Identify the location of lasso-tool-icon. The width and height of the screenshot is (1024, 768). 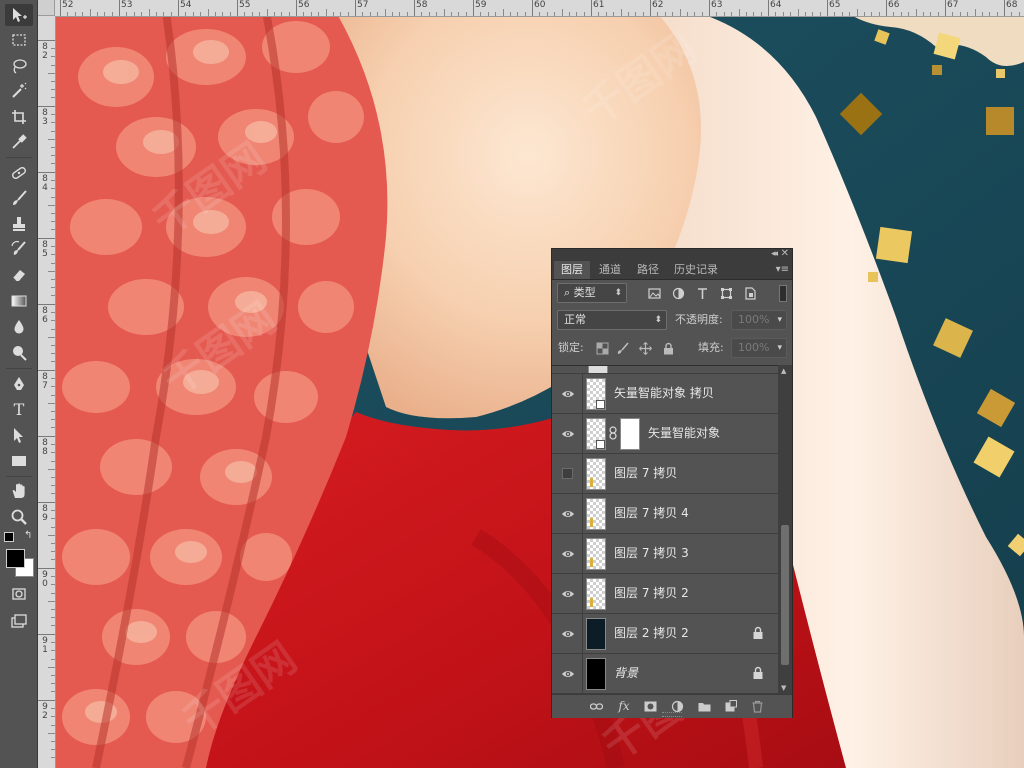
(19, 66).